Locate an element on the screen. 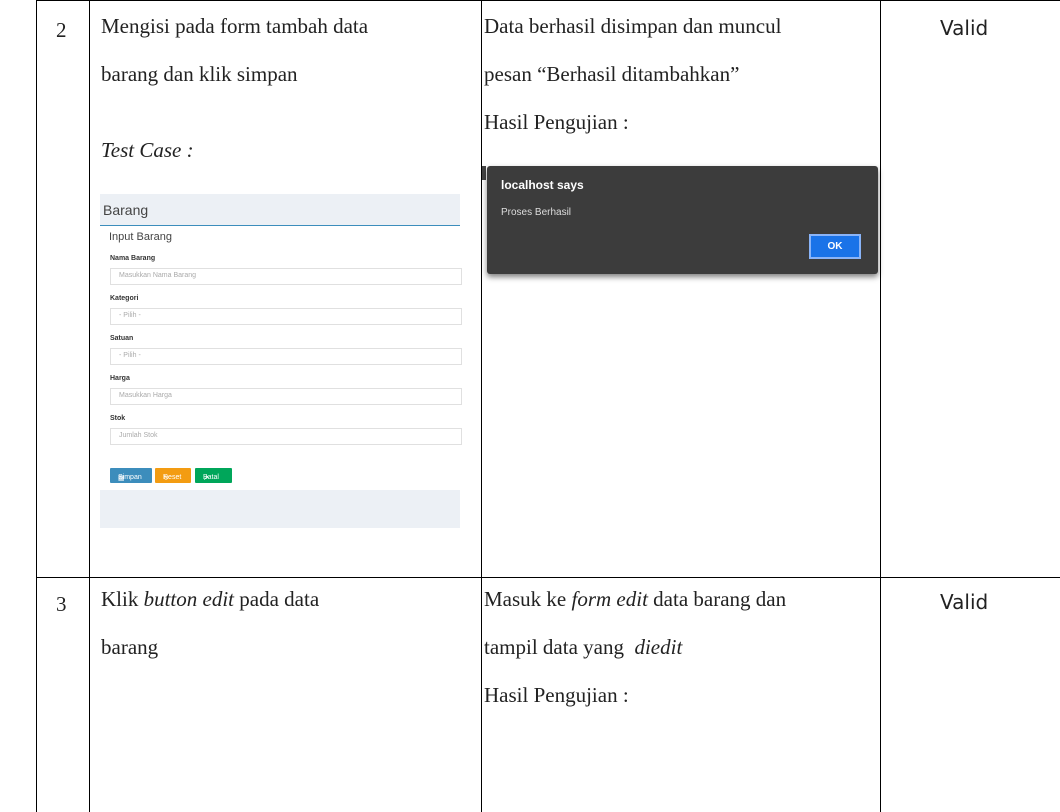 Image resolution: width=1060 pixels, height=812 pixels. stok-input: Jumlah Stok is located at coordinates (286, 436).